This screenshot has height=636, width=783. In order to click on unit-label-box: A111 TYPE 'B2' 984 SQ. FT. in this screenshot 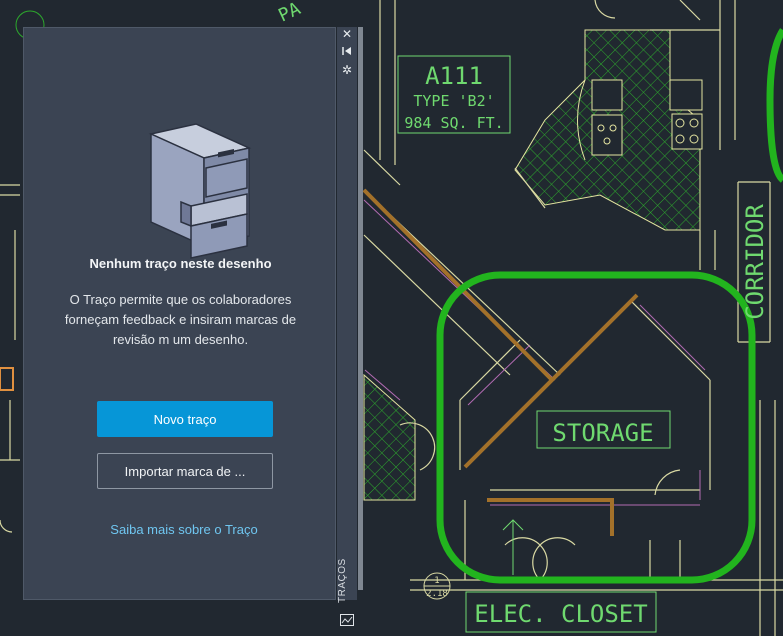, I will do `click(454, 94)`.